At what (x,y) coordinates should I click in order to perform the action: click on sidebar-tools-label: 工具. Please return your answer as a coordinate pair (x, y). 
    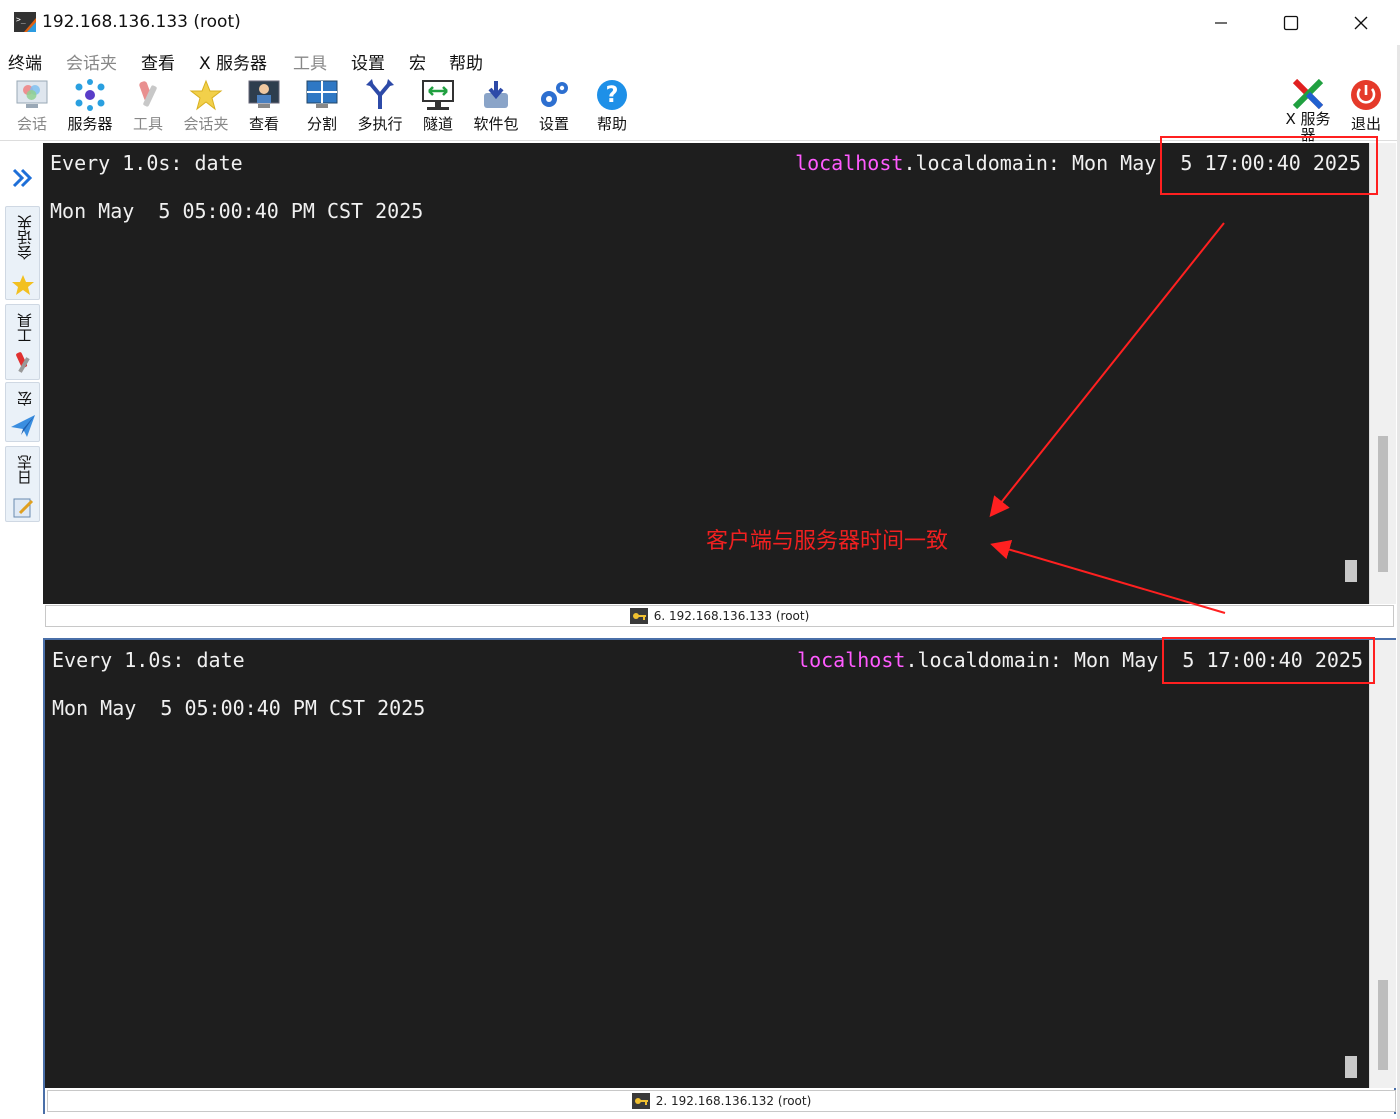
    Looking at the image, I should click on (25, 328).